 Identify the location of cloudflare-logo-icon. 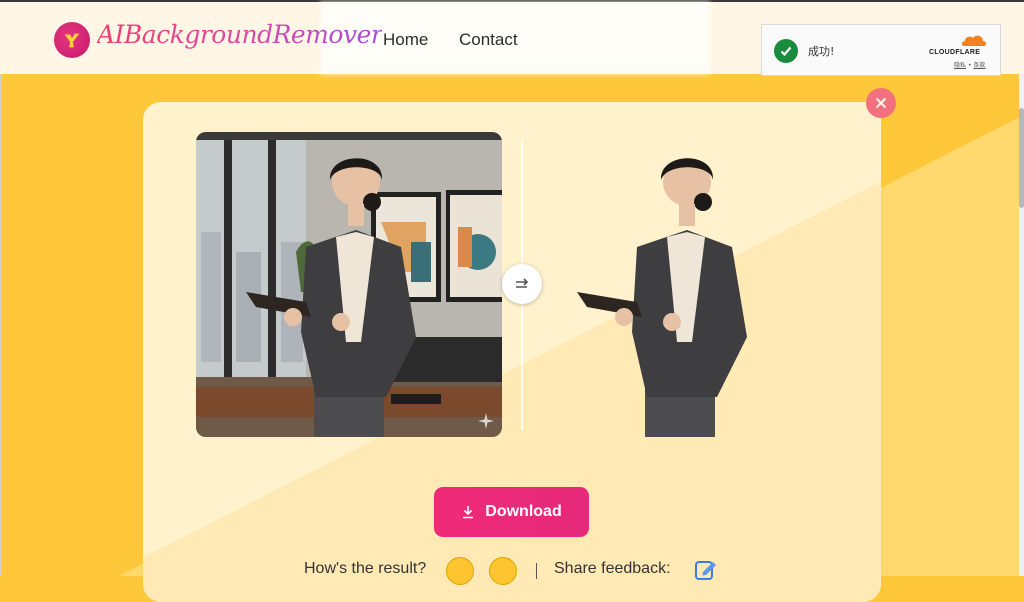
(974, 40).